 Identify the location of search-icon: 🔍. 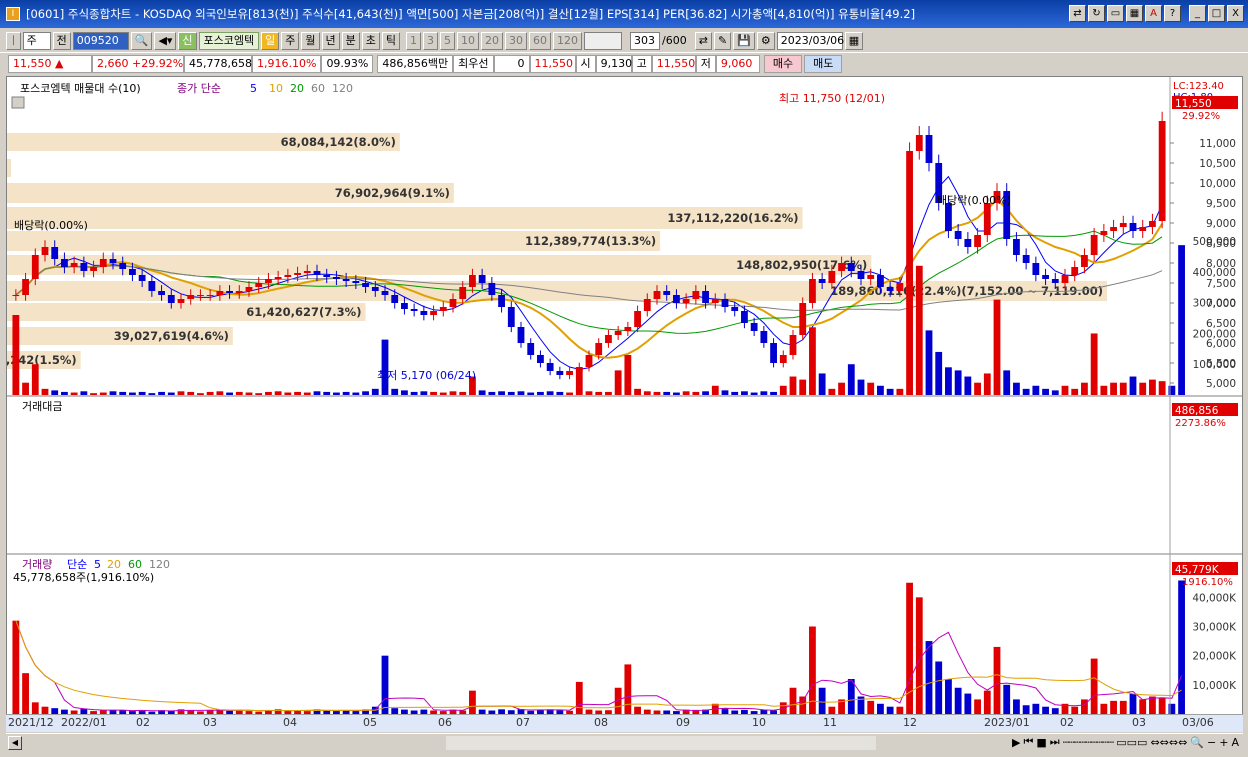
(141, 40).